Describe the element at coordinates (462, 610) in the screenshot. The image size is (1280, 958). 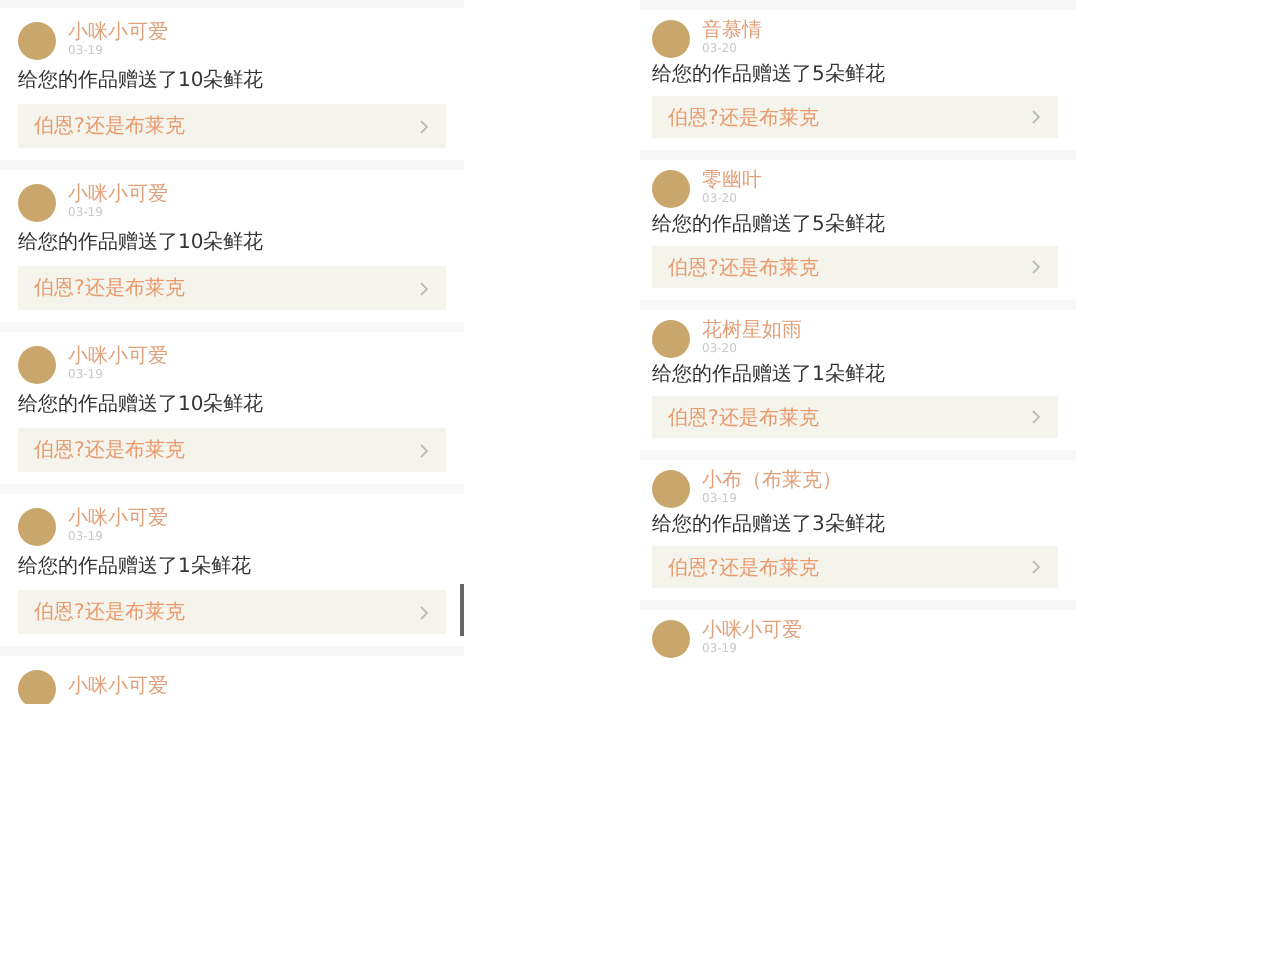
I see `scrollbar` at that location.